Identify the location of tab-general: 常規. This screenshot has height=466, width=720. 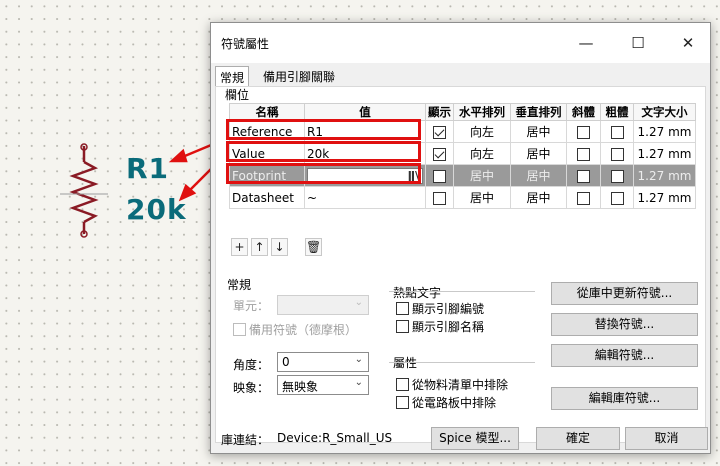
(232, 77).